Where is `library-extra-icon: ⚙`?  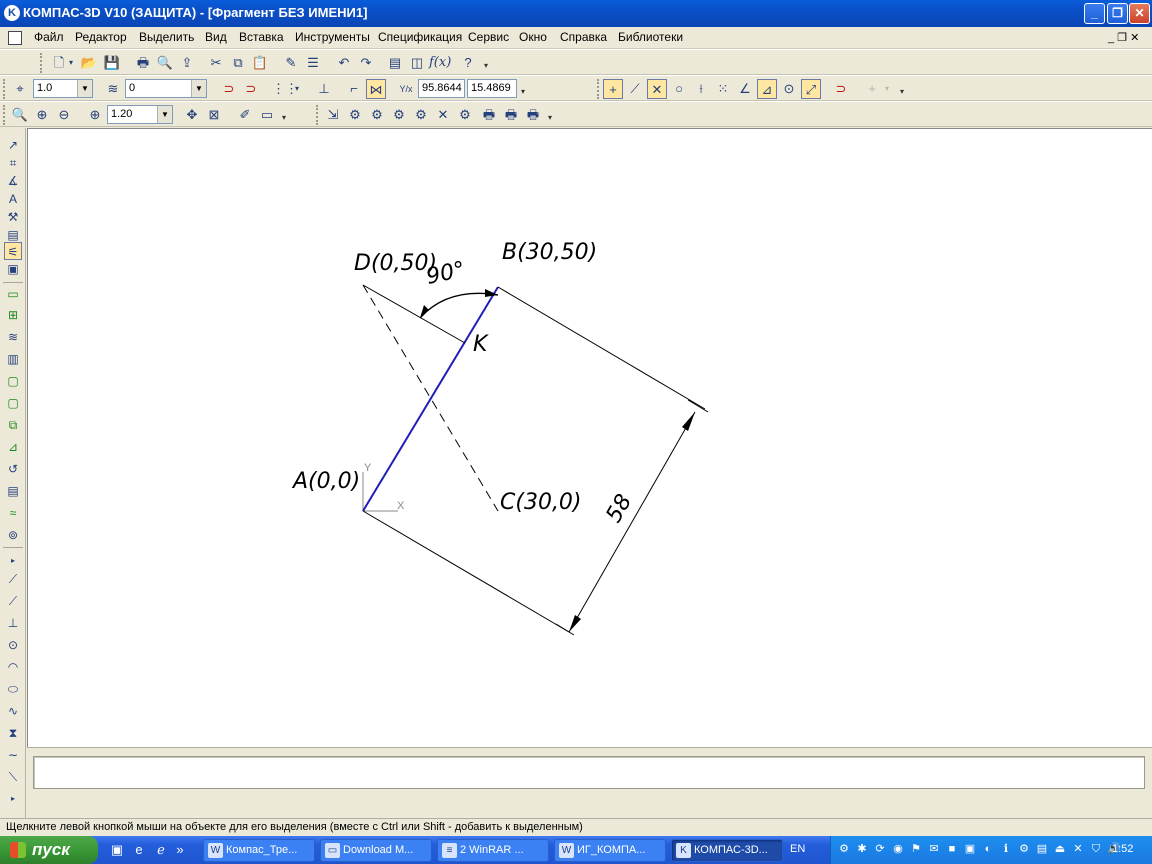 library-extra-icon: ⚙ is located at coordinates (465, 115).